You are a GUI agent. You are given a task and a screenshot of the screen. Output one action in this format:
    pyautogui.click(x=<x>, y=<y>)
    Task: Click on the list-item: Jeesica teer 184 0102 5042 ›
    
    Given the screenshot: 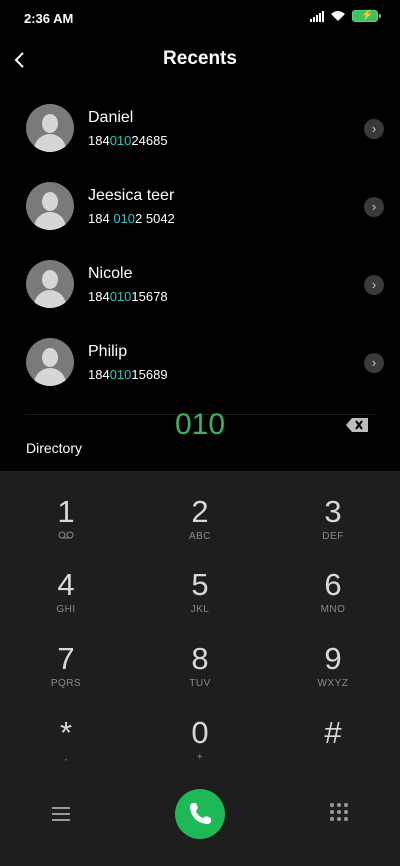 What is the action you would take?
    pyautogui.click(x=200, y=209)
    